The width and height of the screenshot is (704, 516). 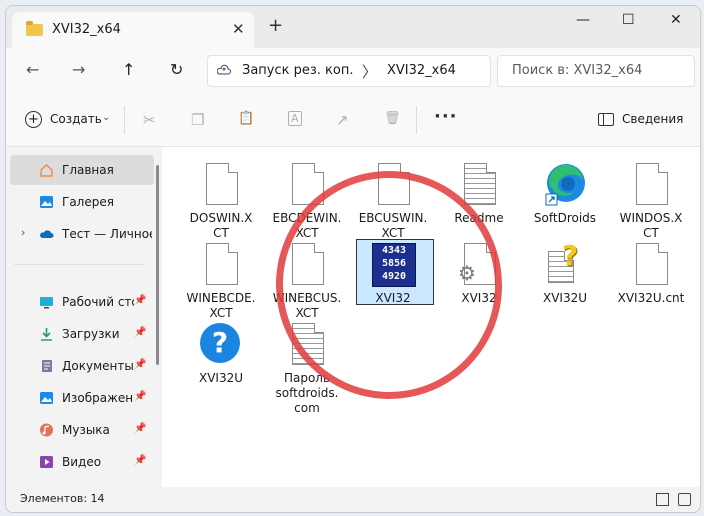 I want to click on sidebar-item-documents: Документы 📌, so click(x=82, y=366).